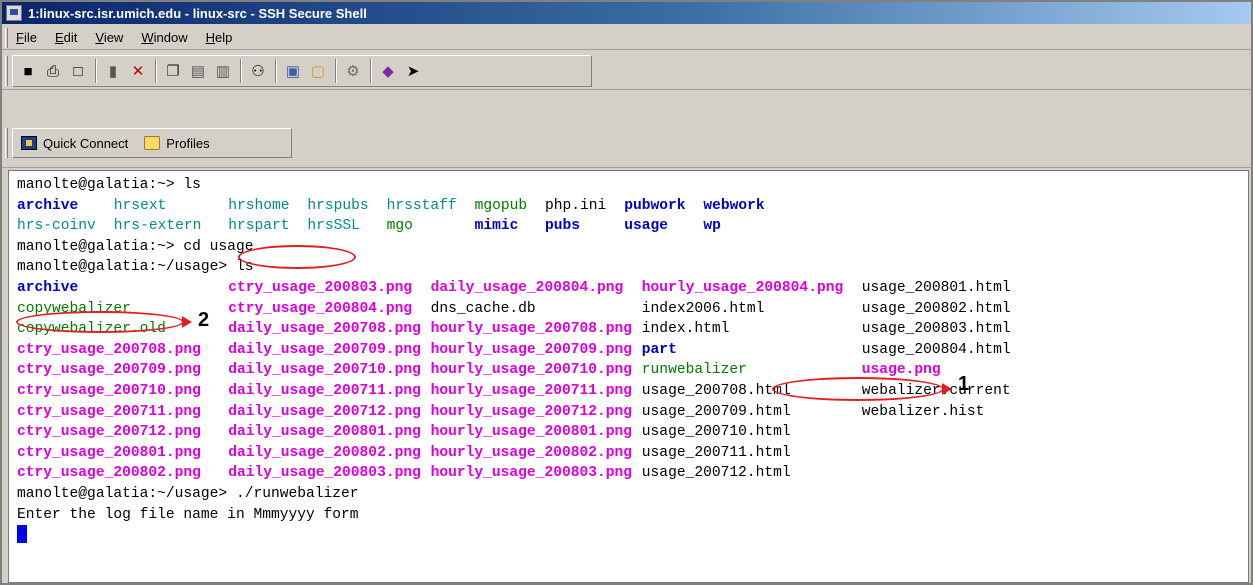  Describe the element at coordinates (147, 37) in the screenshot. I see `menu-accelerator: W` at that location.